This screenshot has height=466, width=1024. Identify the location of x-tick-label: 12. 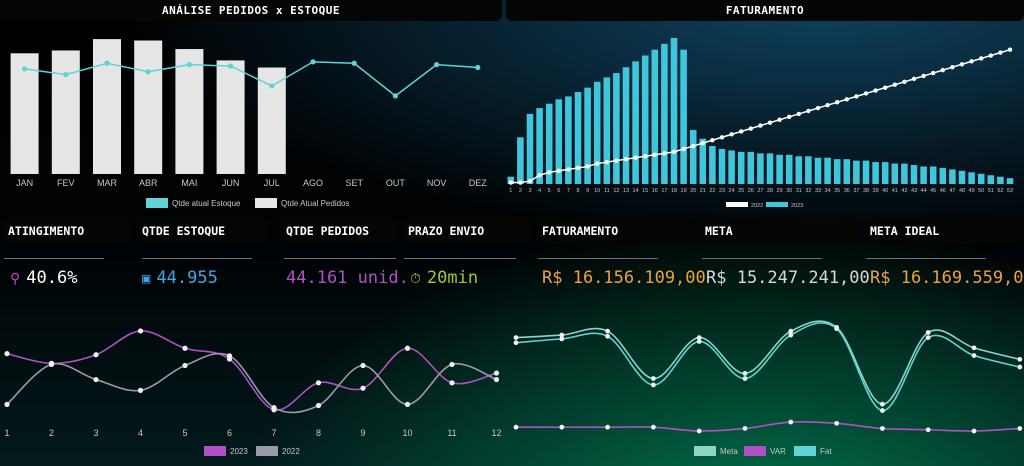
(616, 191).